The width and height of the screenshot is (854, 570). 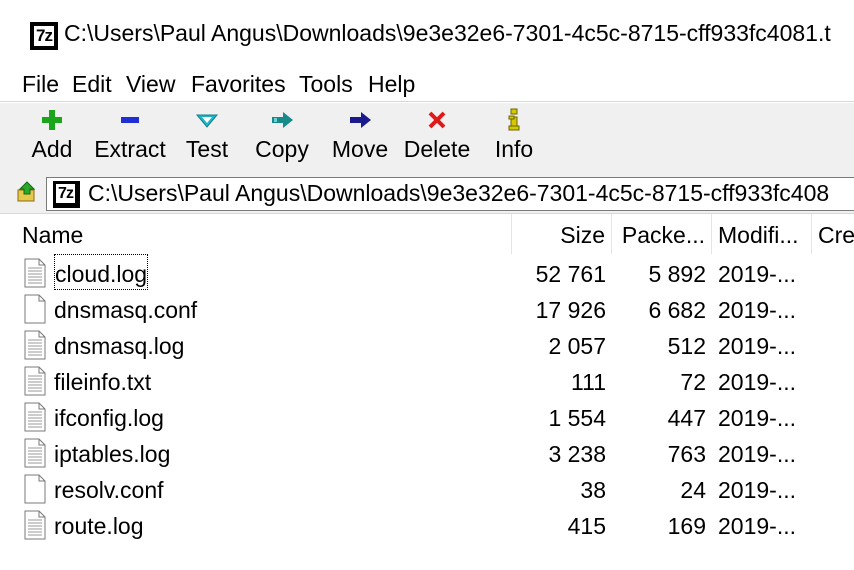 I want to click on column-header-created: Cre, so click(x=833, y=234).